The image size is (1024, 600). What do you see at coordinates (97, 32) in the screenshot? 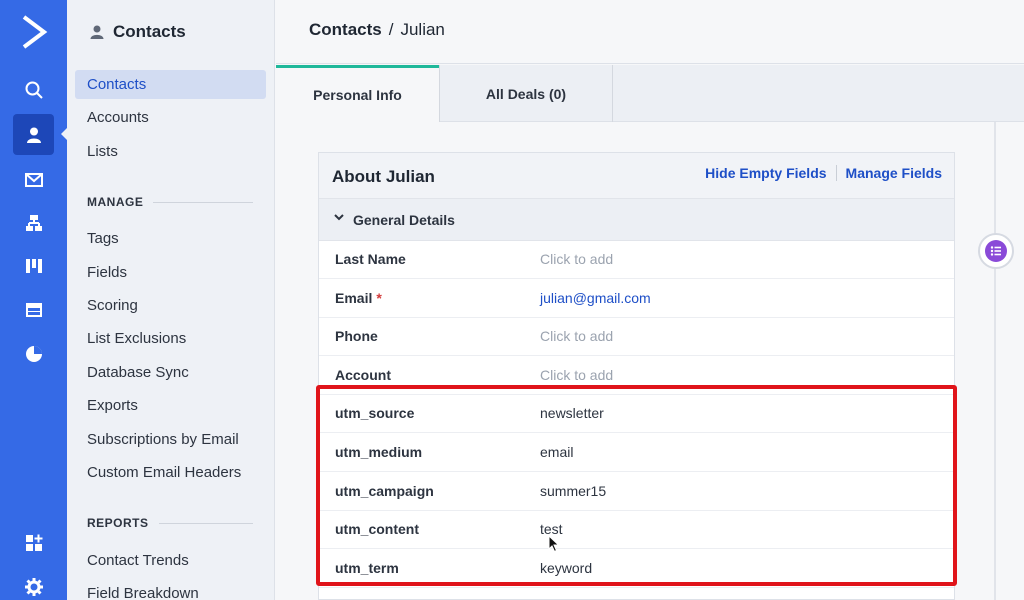
I see `person-icon` at bounding box center [97, 32].